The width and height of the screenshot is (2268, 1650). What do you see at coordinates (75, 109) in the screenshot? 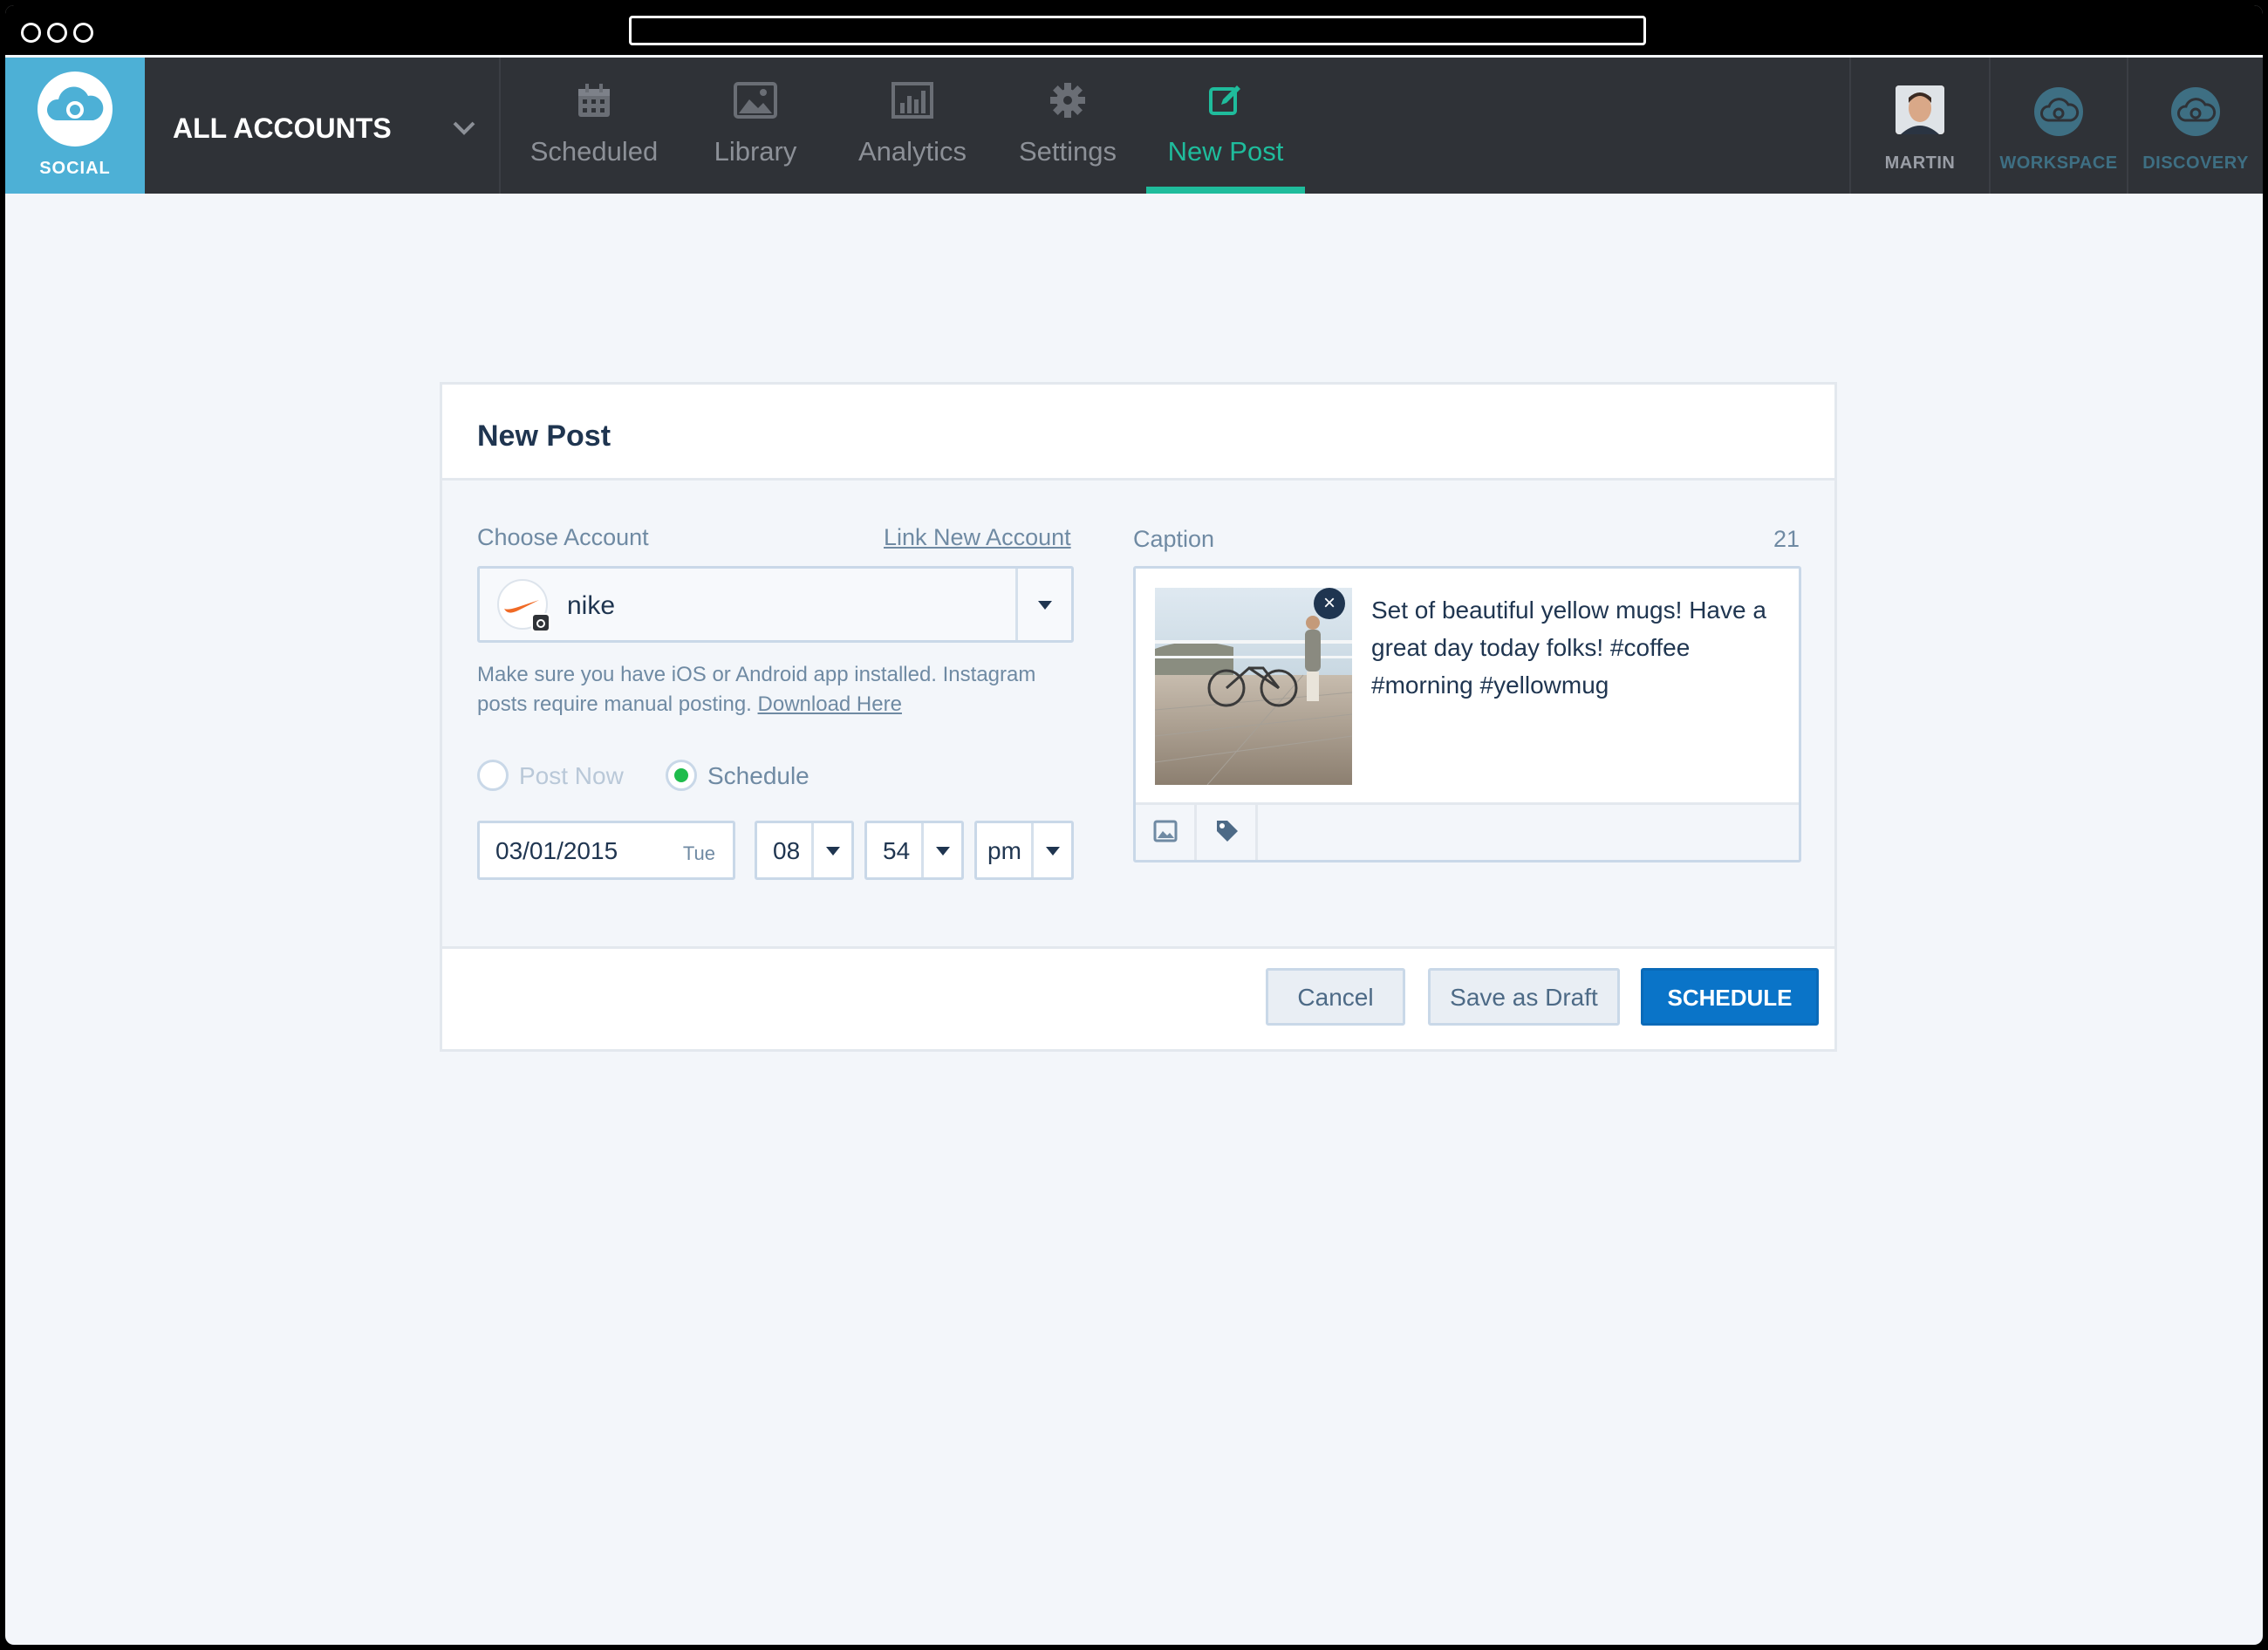
I see `cloud-camera-icon` at bounding box center [75, 109].